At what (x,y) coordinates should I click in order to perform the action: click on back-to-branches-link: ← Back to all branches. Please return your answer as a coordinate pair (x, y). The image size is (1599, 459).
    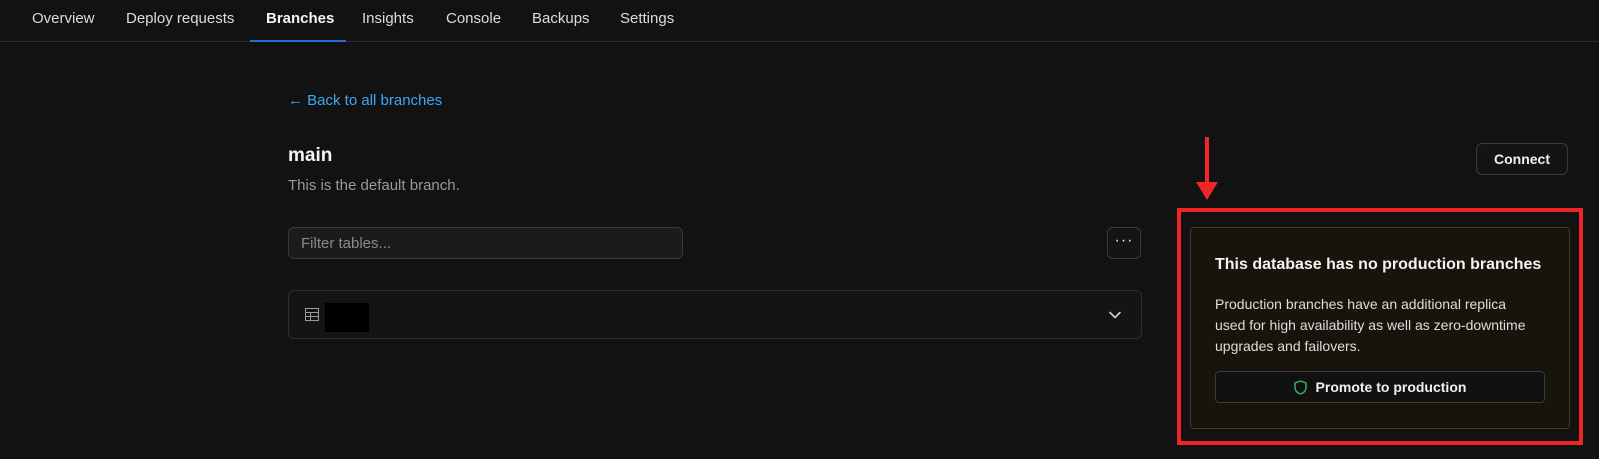
    Looking at the image, I should click on (365, 100).